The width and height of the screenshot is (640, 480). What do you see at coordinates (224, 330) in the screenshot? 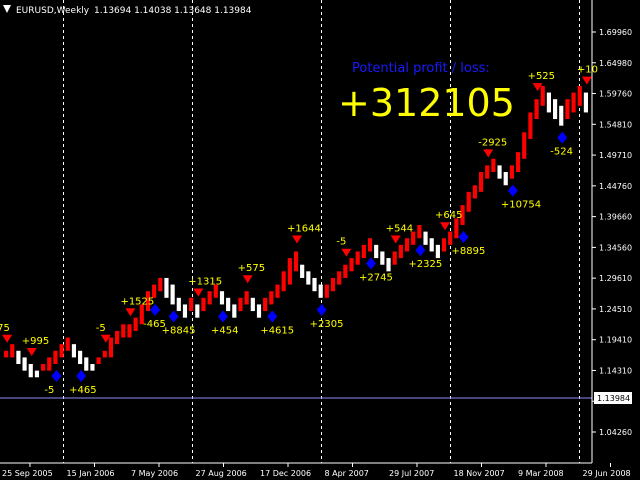
I see `signal-label: +454` at bounding box center [224, 330].